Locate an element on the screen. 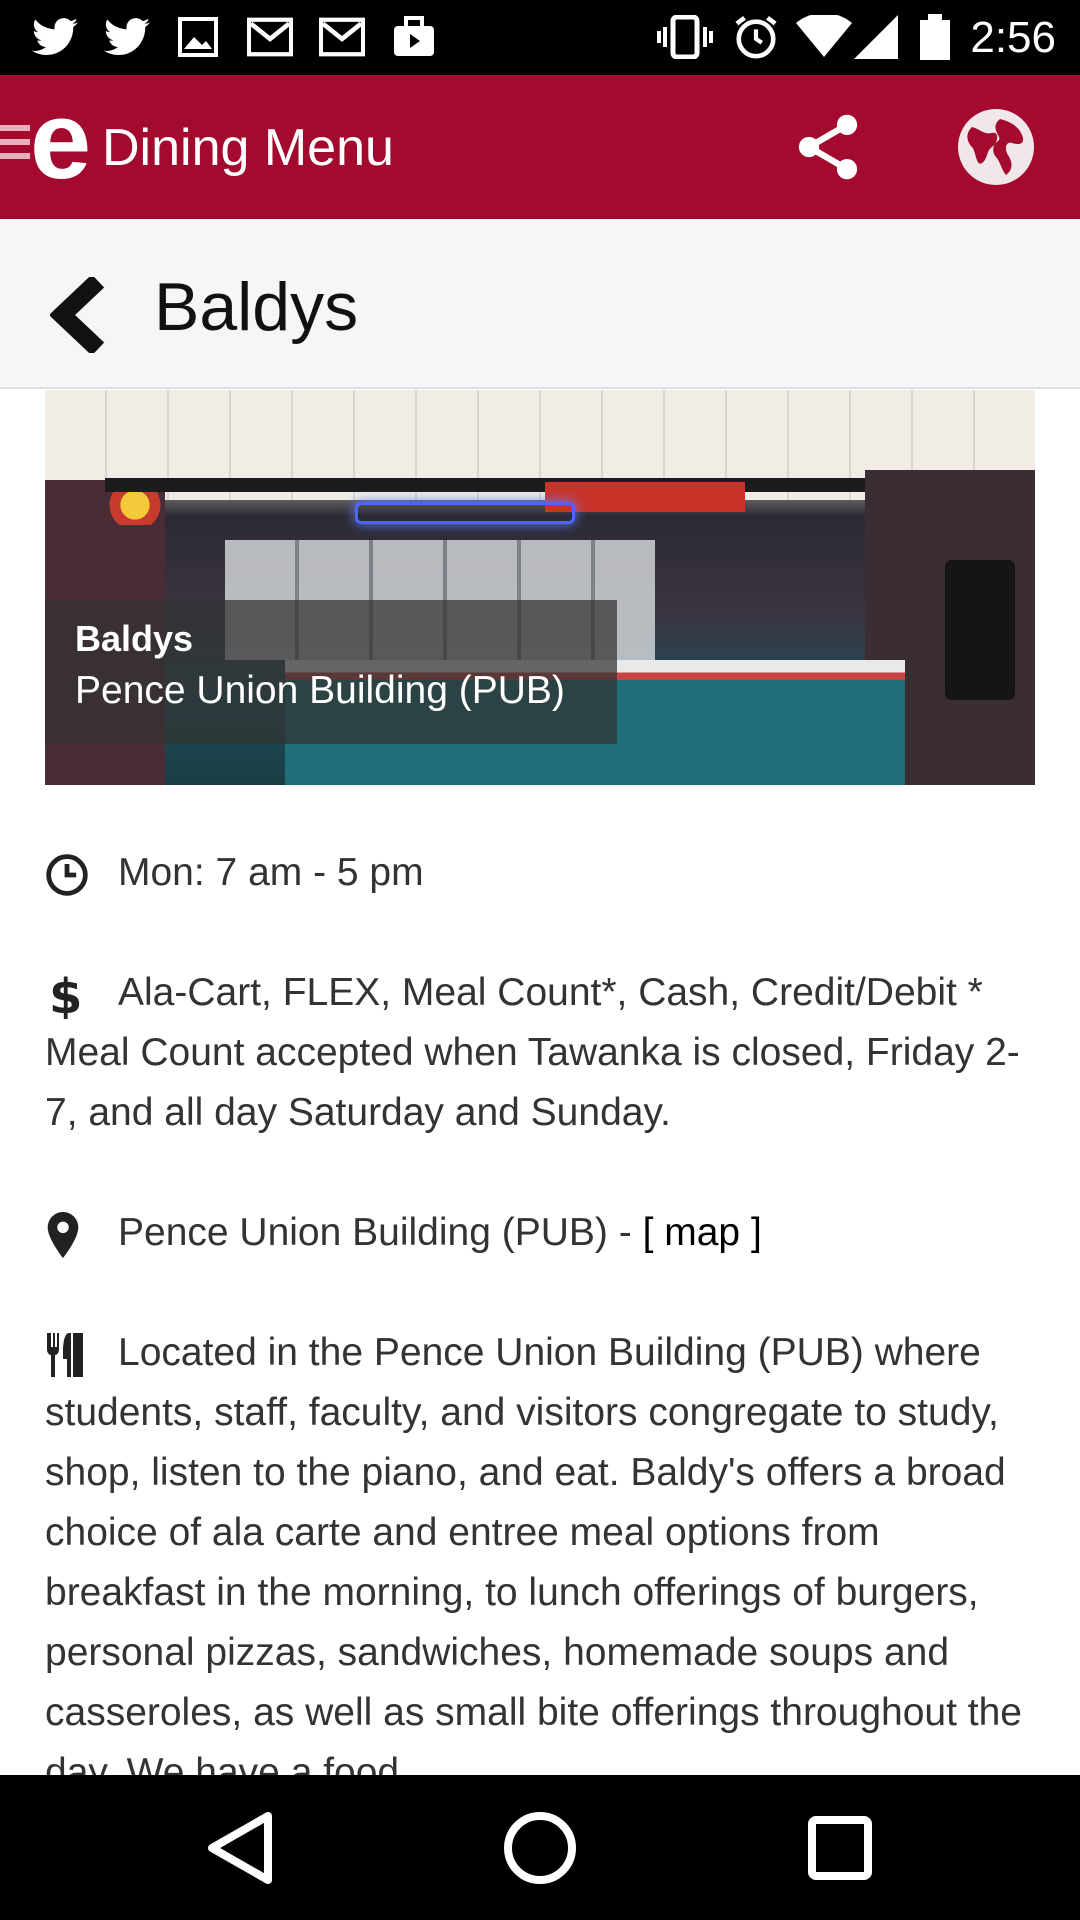 This screenshot has height=1920, width=1080. hours-row: Mon: 7 am - 5 pm is located at coordinates (540, 873).